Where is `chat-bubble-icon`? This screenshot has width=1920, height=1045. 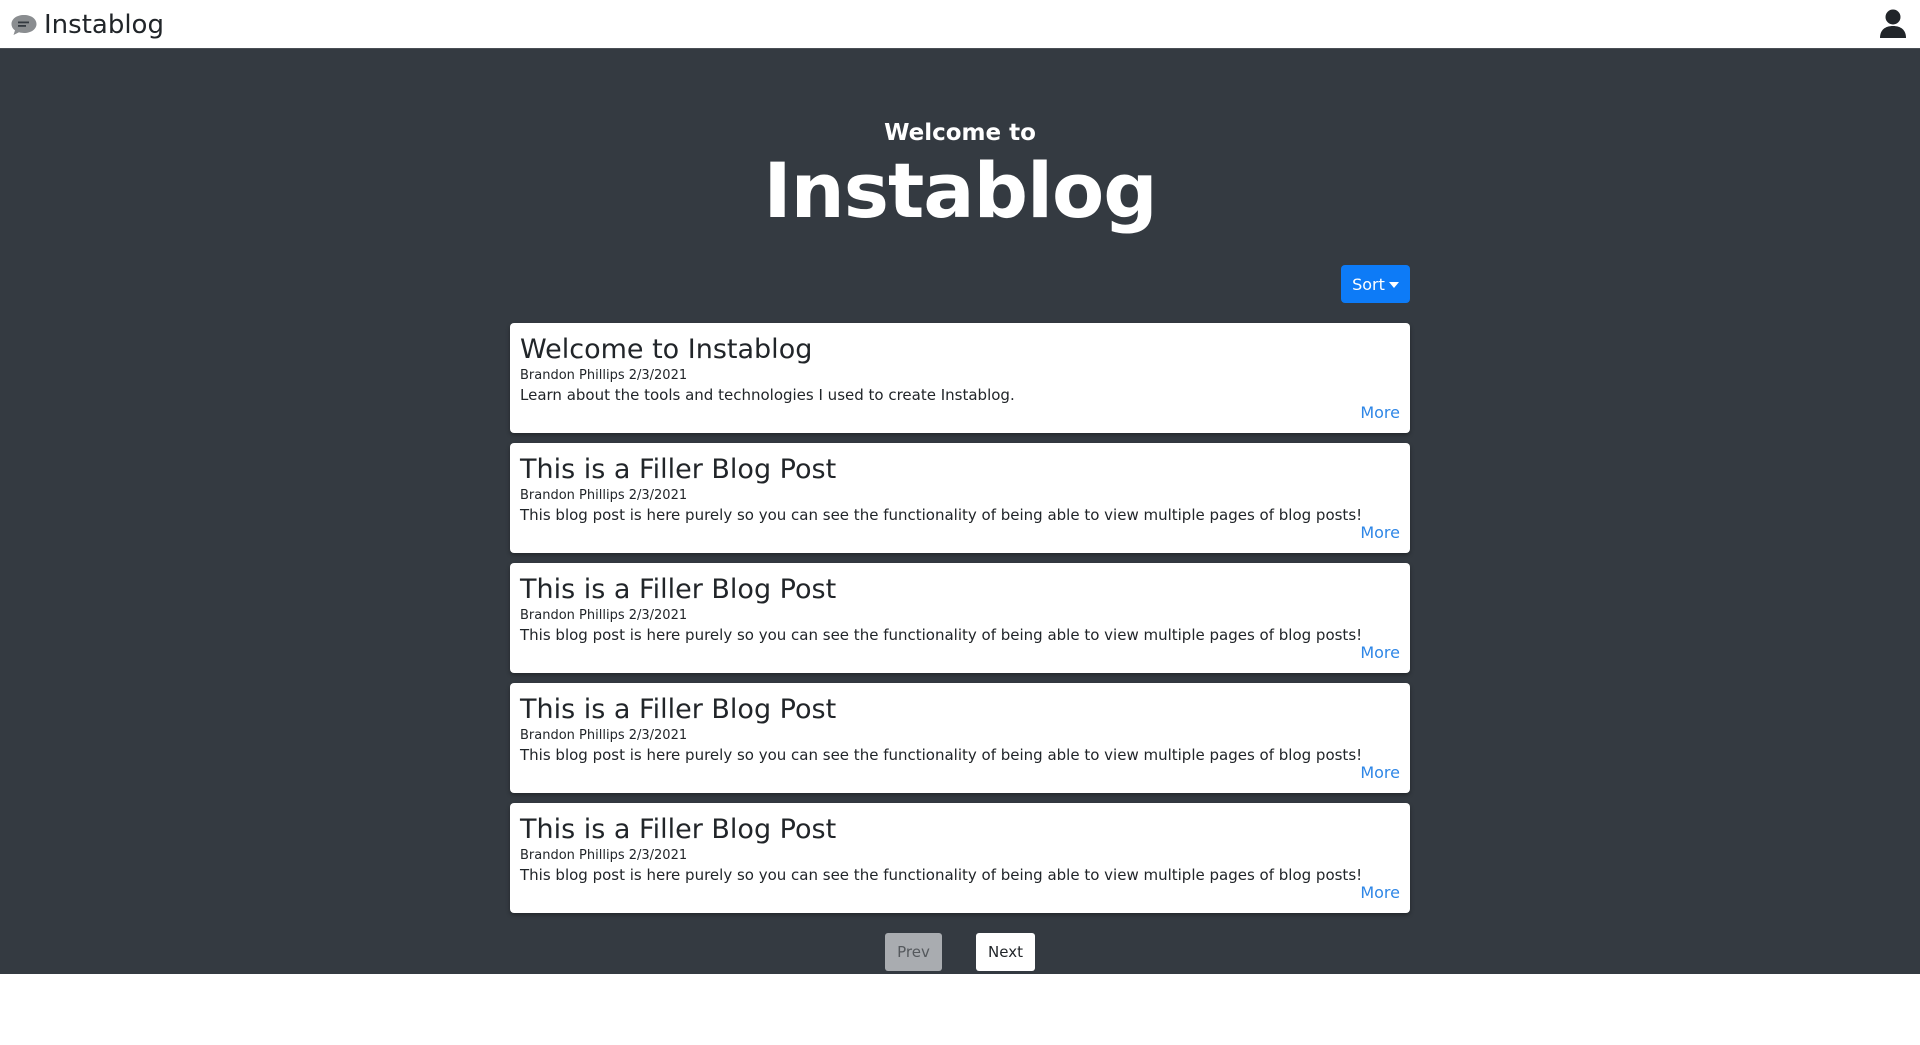 chat-bubble-icon is located at coordinates (24, 25).